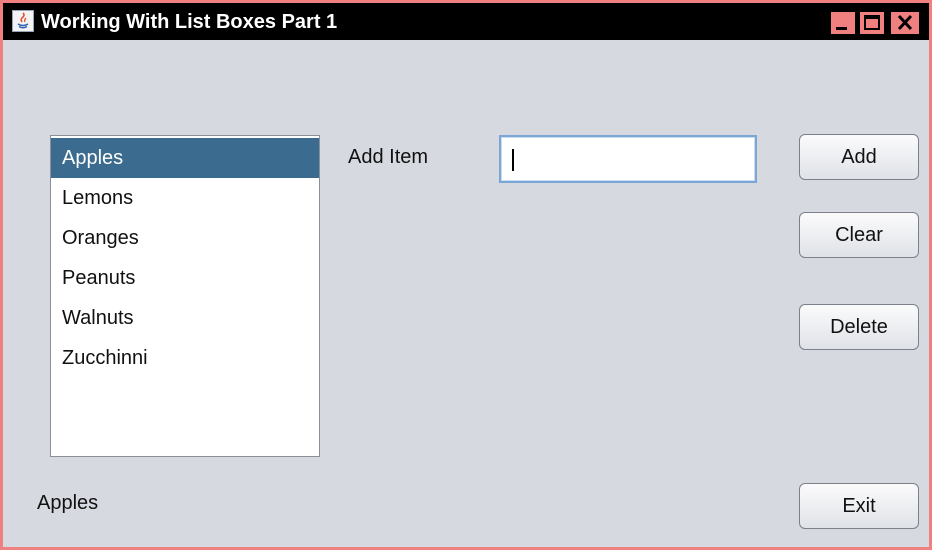 The image size is (932, 550). What do you see at coordinates (859, 235) in the screenshot?
I see `clear-button: Clear` at bounding box center [859, 235].